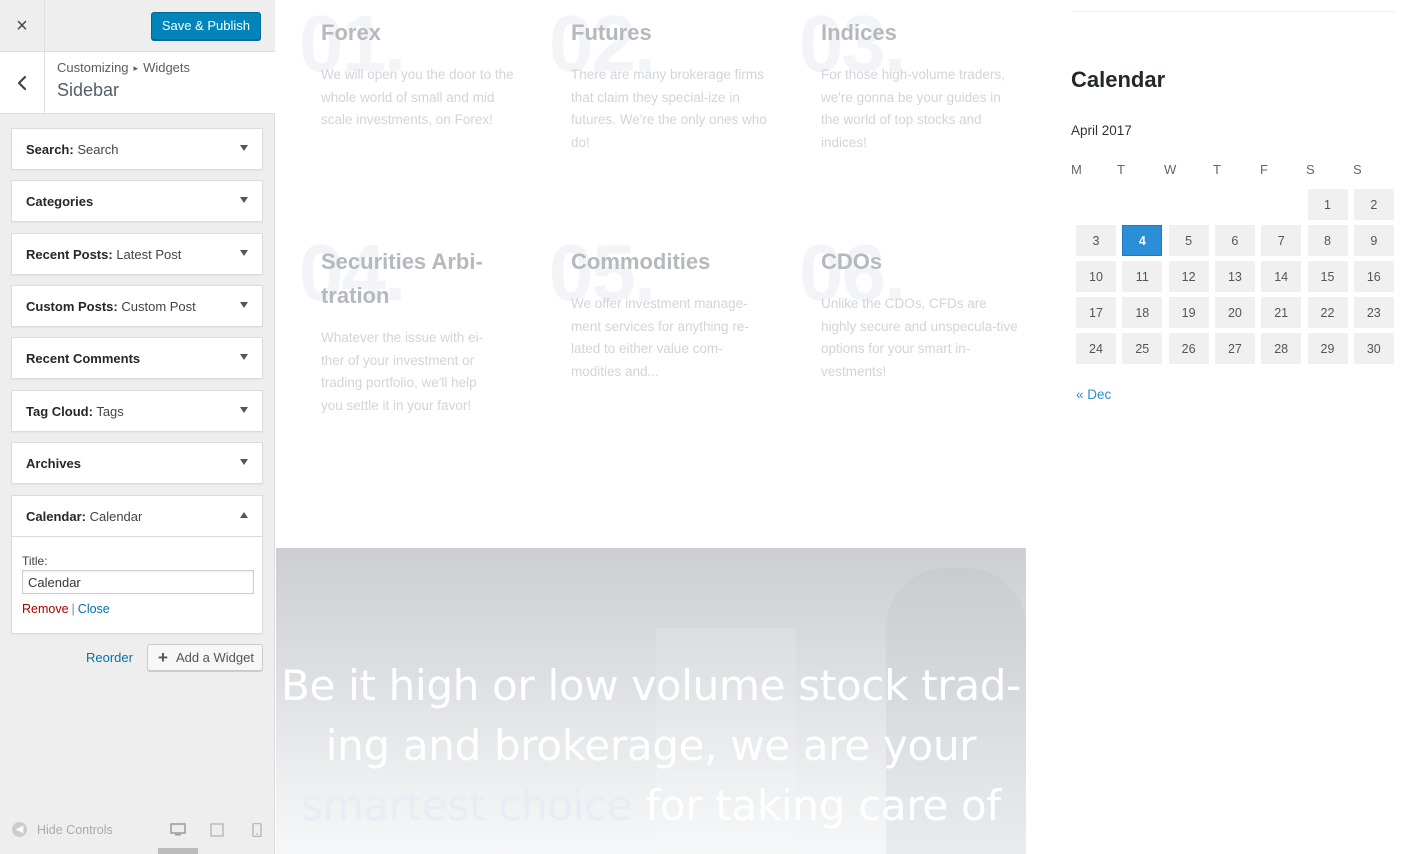 The height and width of the screenshot is (854, 1419). I want to click on title-input, so click(138, 582).